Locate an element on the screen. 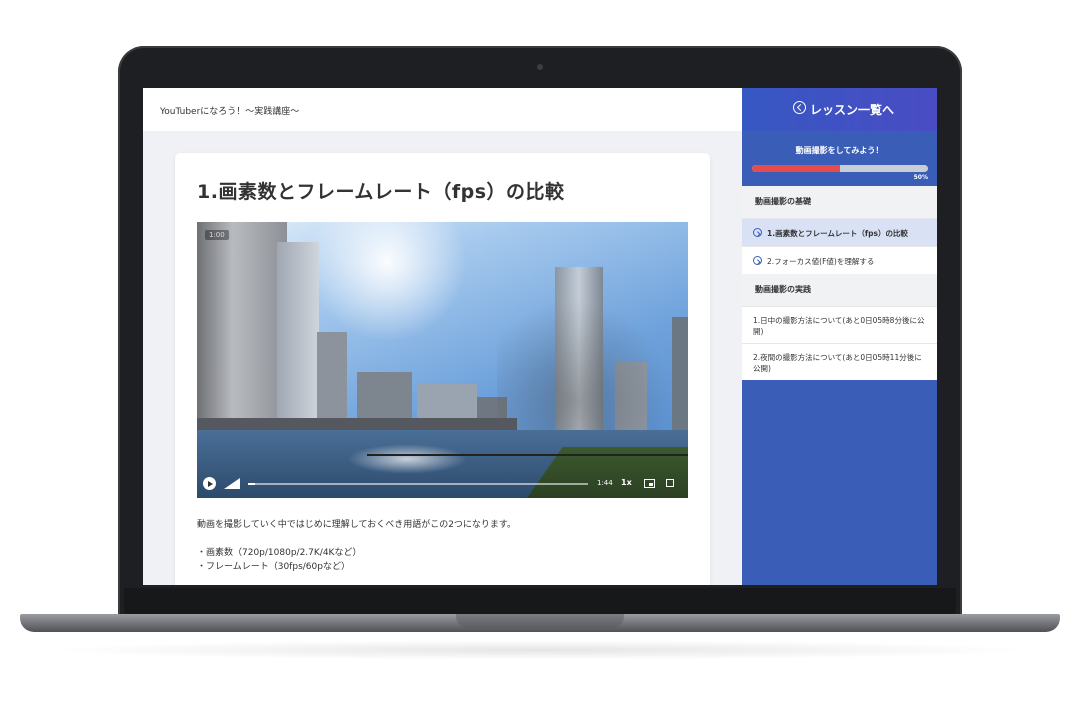 The width and height of the screenshot is (1080, 720). lesson-item-label: 1.画素数とフレームレート（fps）の比較 is located at coordinates (837, 233).